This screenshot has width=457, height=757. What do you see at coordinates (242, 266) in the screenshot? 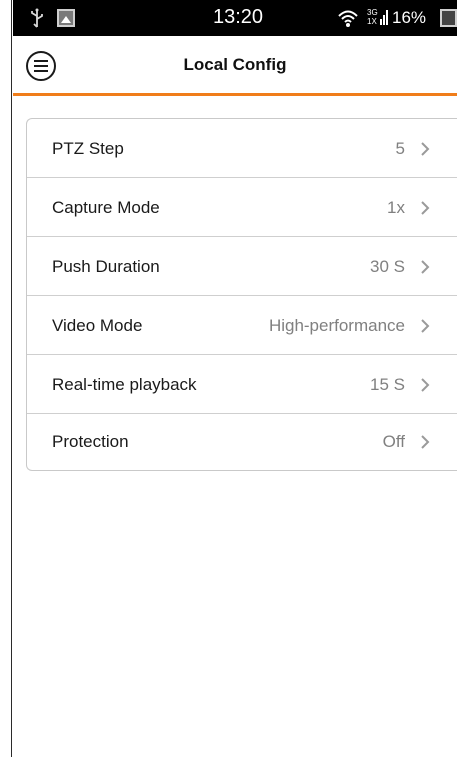
I see `setting-row-push-duration: Push Duration 30 S` at bounding box center [242, 266].